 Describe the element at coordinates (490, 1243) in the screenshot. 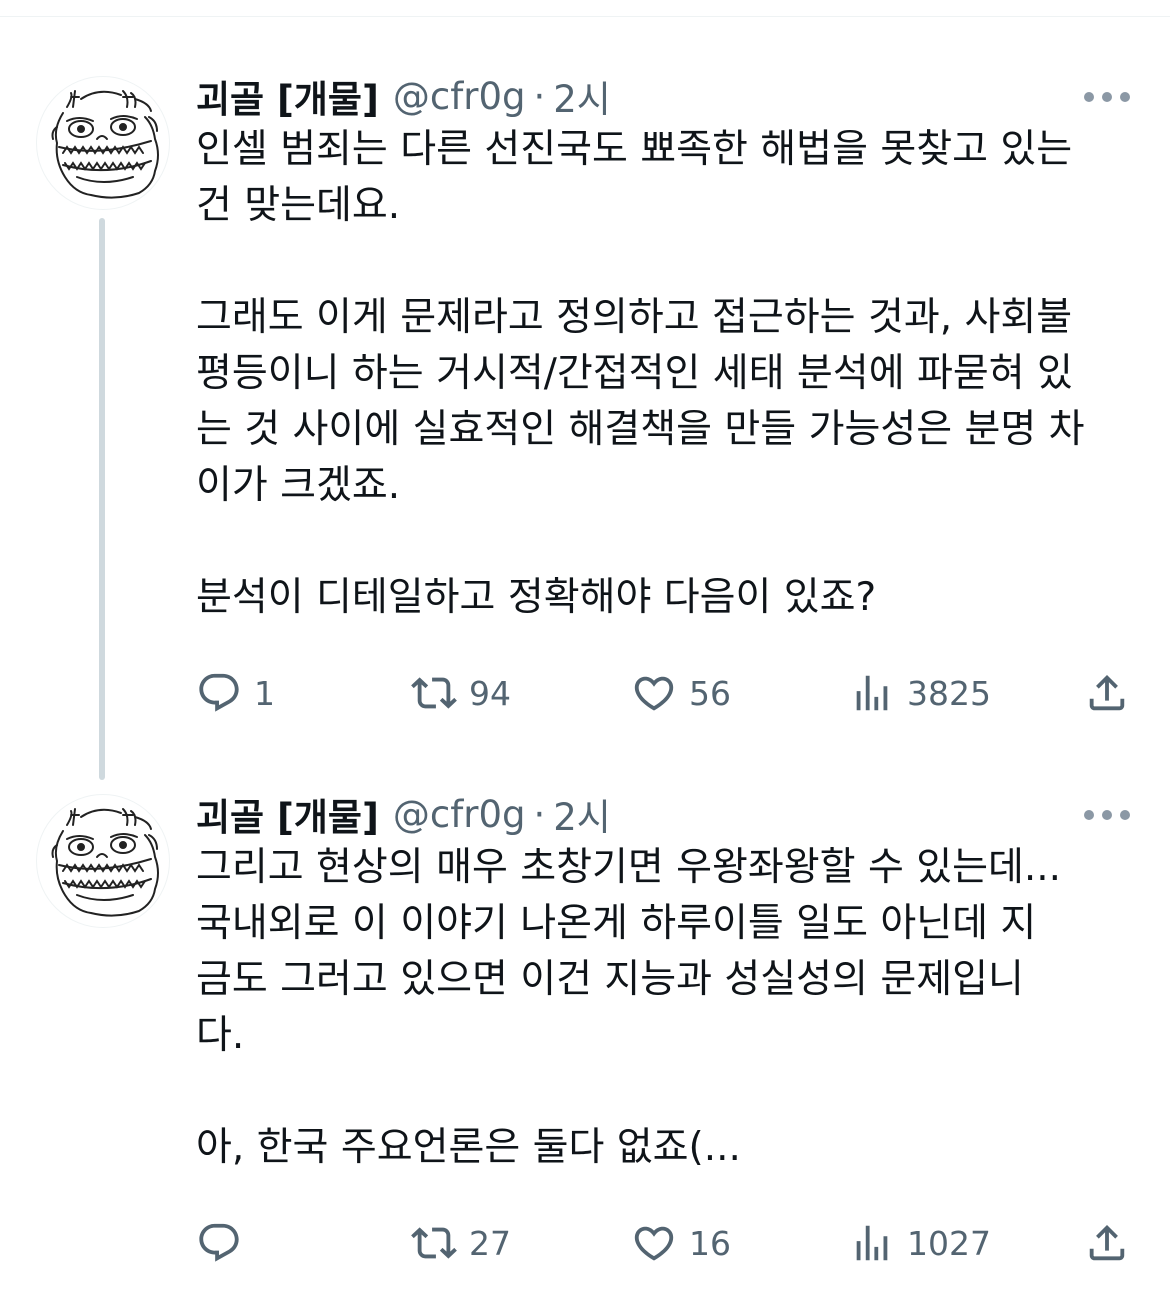

I see `retweet-count: 27` at that location.